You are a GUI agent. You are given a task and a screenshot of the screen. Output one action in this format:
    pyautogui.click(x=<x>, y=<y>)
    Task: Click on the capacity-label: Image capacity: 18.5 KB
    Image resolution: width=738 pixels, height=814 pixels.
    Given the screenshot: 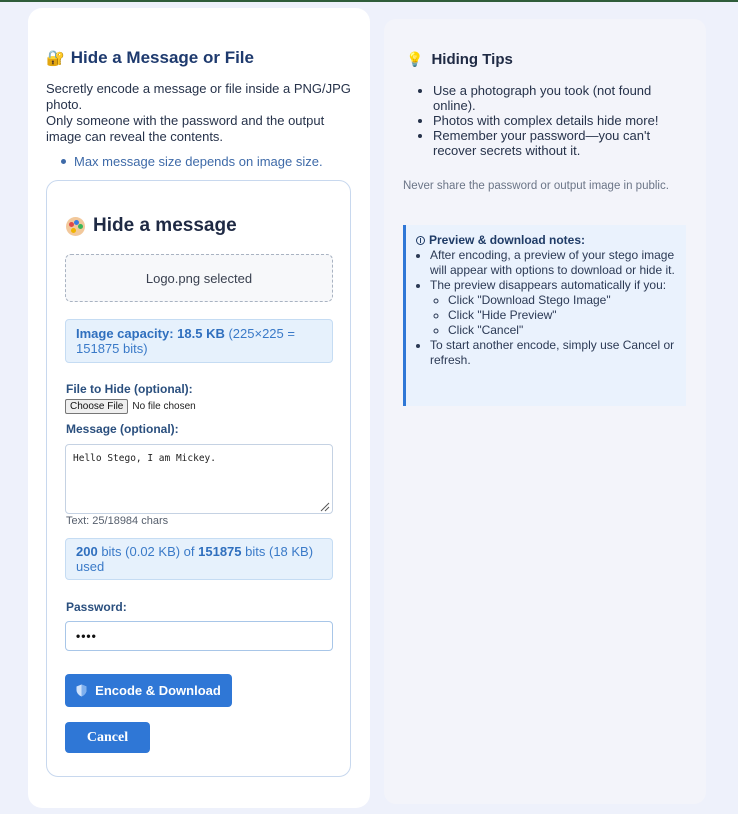 What is the action you would take?
    pyautogui.click(x=150, y=333)
    